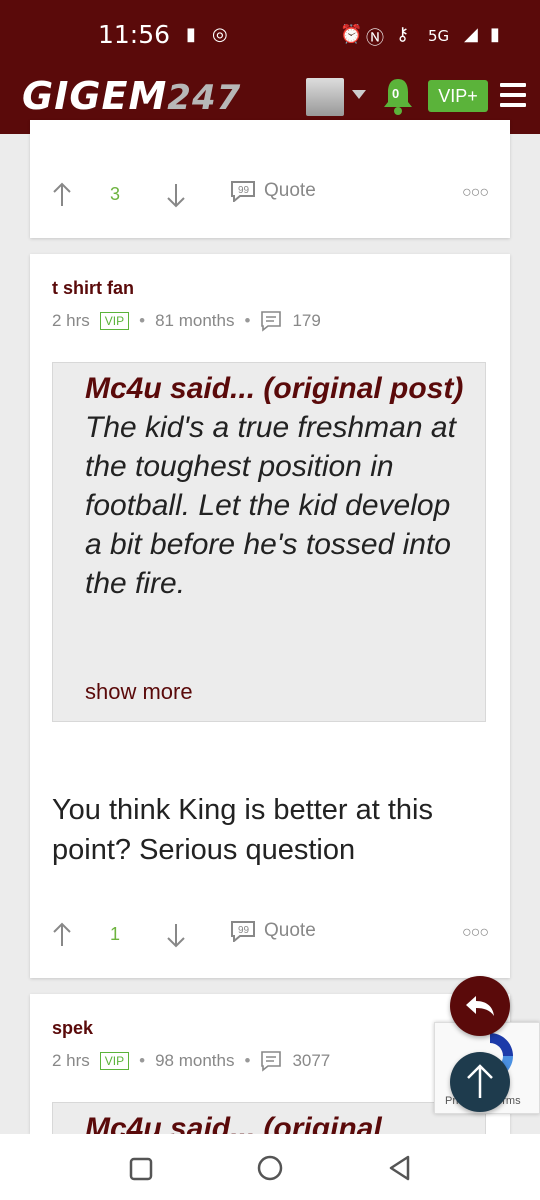  Describe the element at coordinates (72, 1028) in the screenshot. I see `post-username: spek` at that location.